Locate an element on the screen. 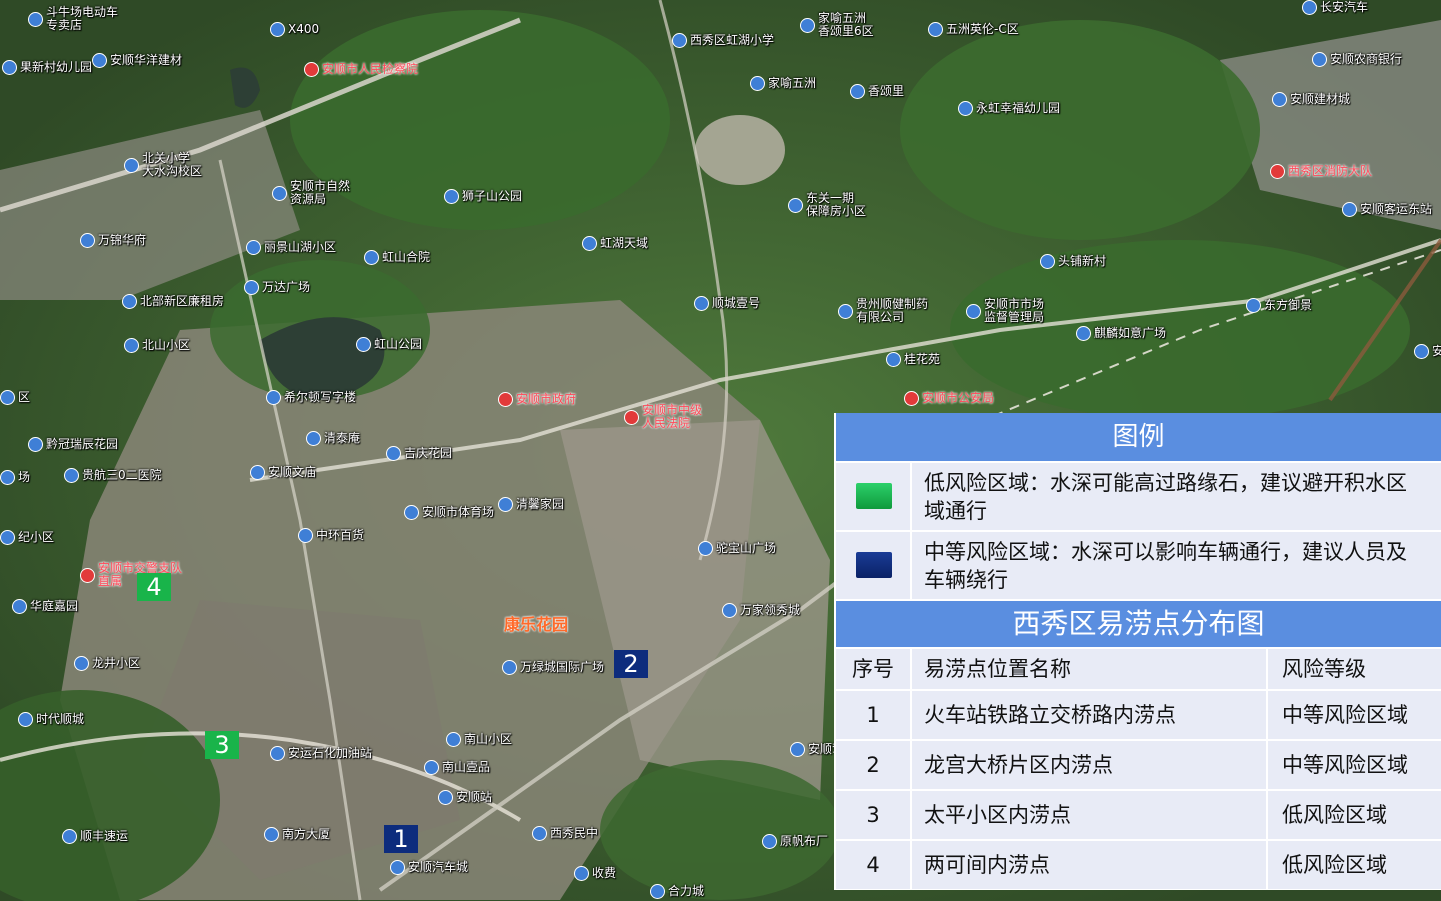 The image size is (1441, 901). map-poi: 安顺建材城 is located at coordinates (1311, 99).